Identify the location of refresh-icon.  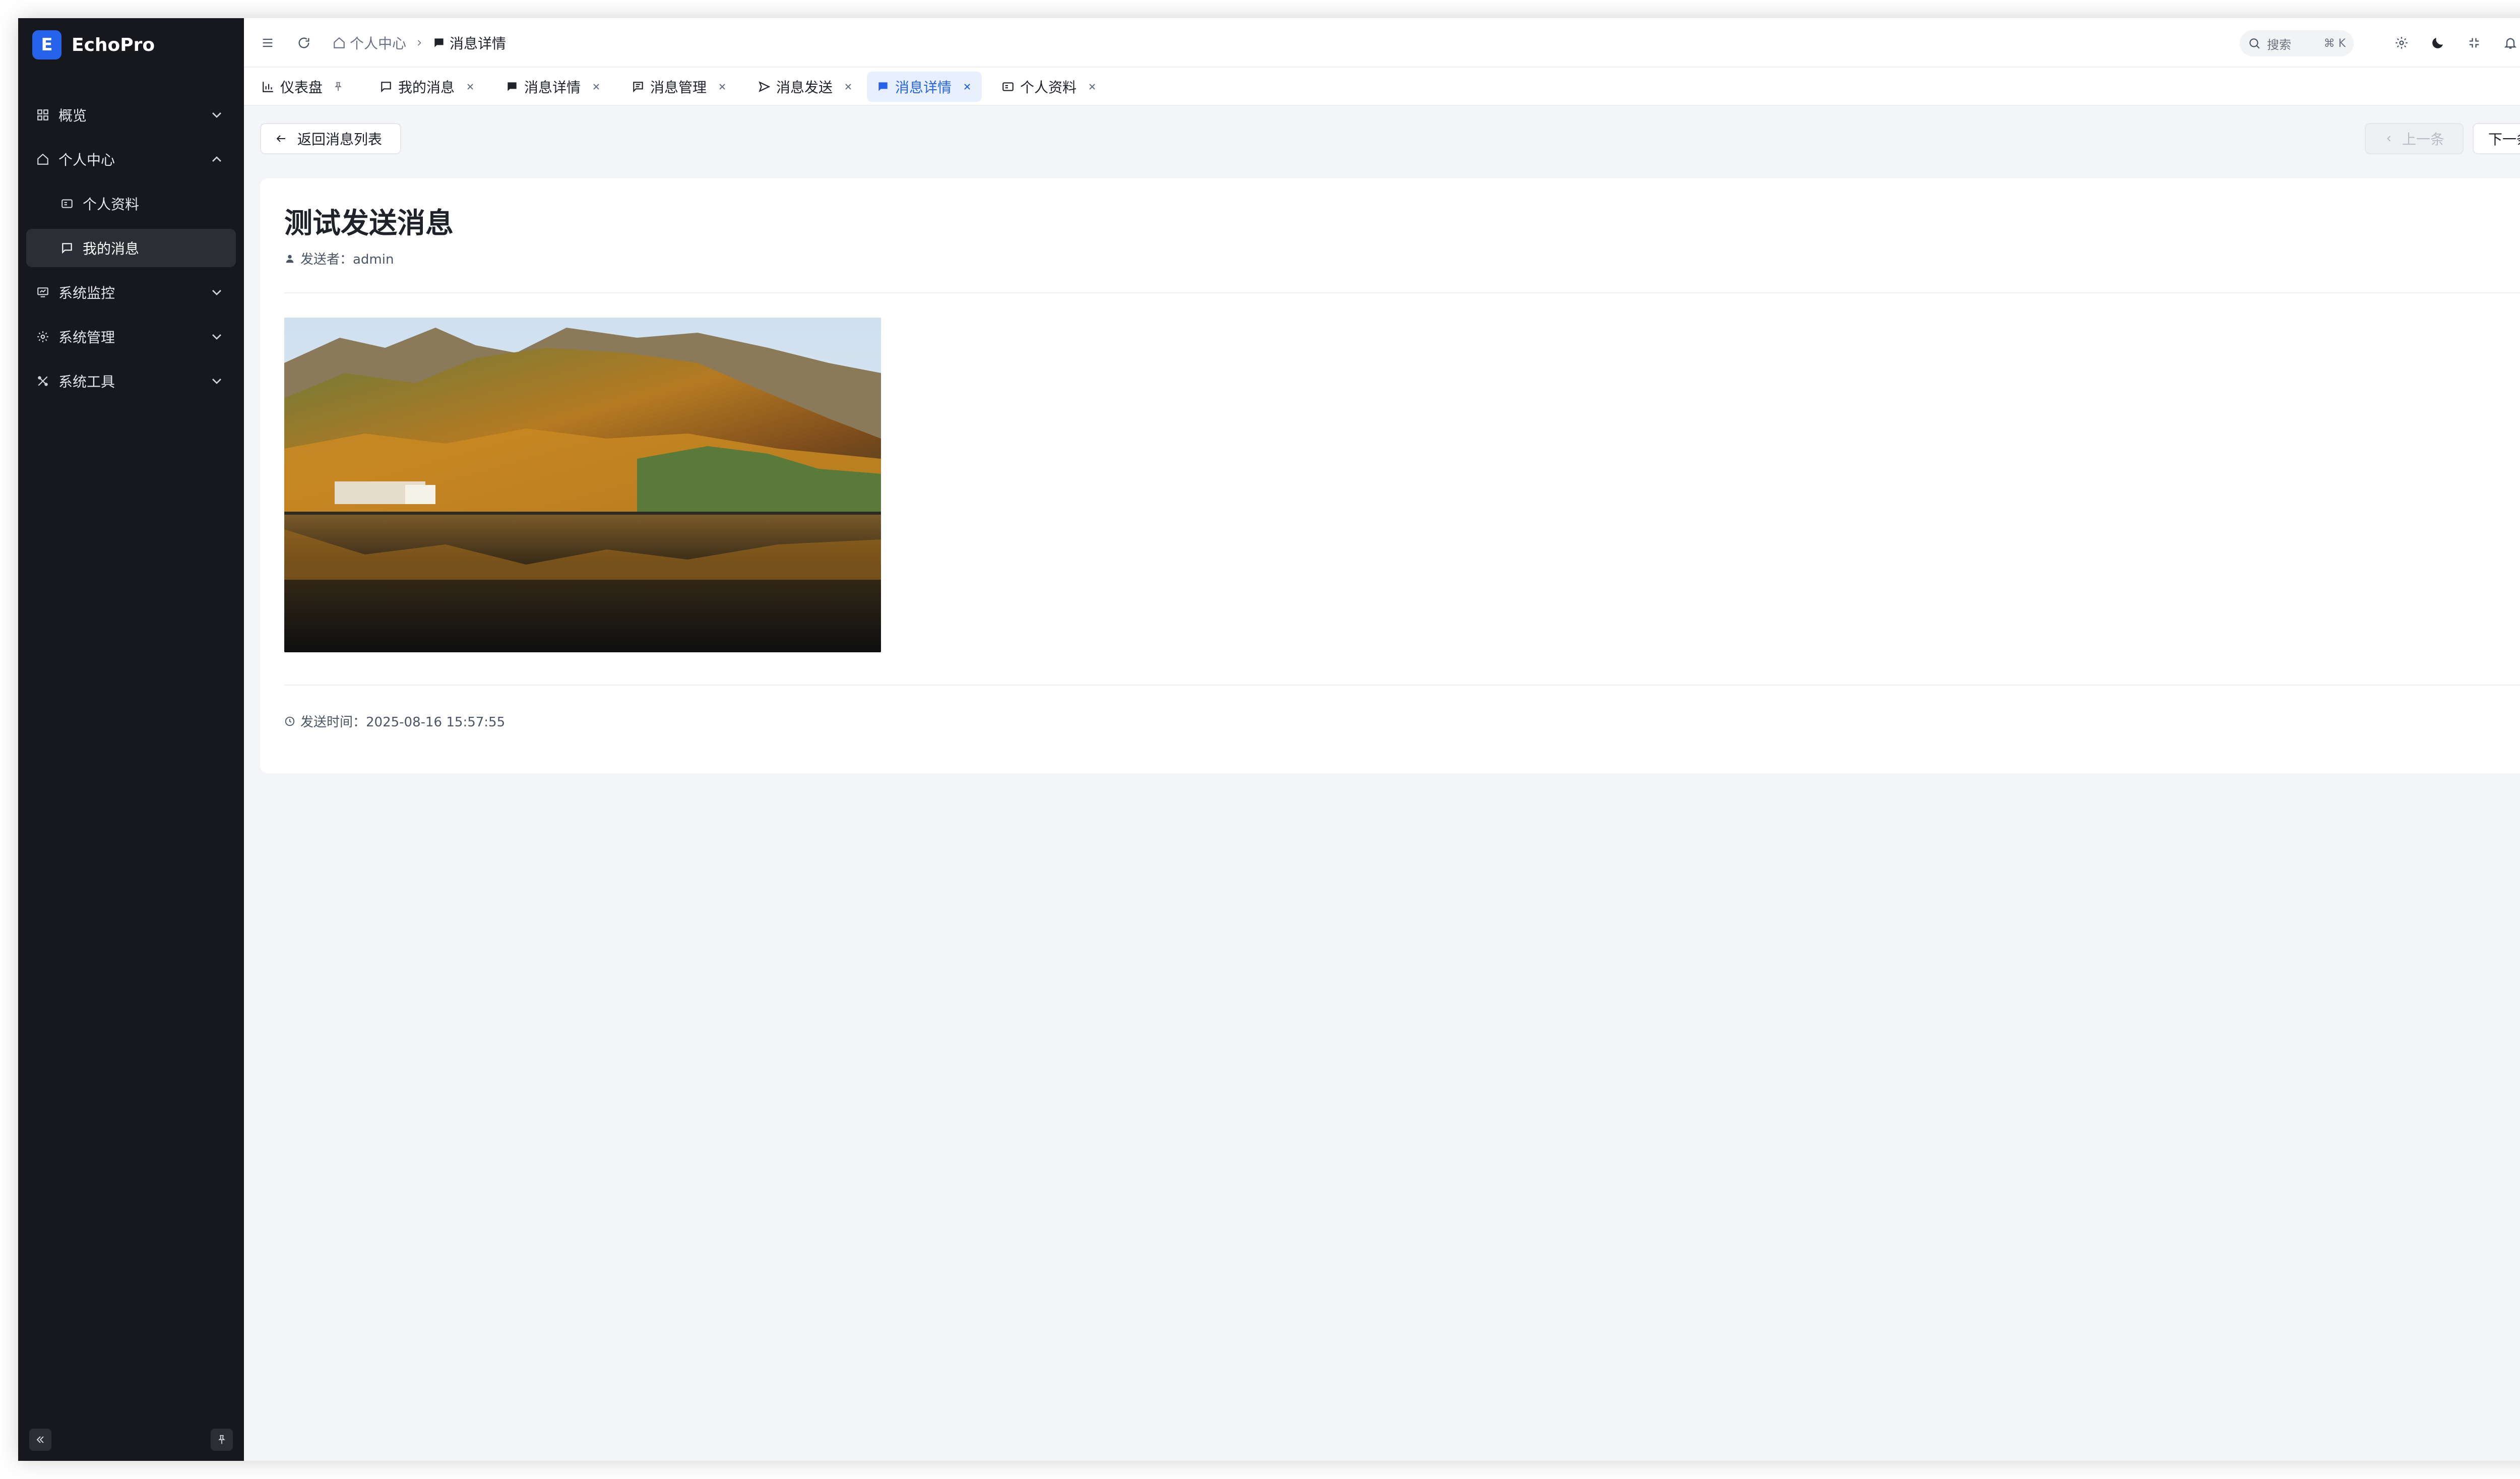
(304, 42).